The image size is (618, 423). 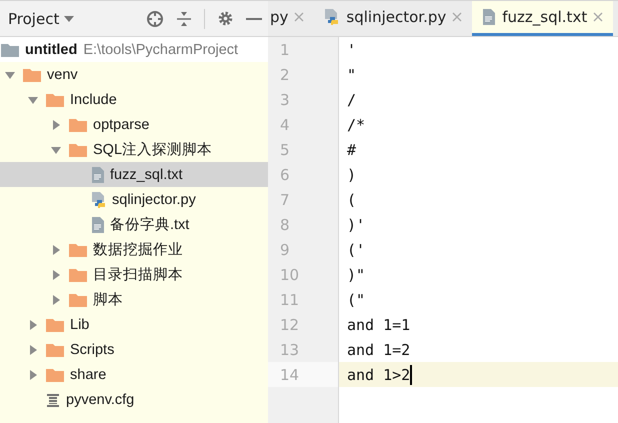 I want to click on tree-item-label: pyvenv.cfg, so click(x=100, y=400).